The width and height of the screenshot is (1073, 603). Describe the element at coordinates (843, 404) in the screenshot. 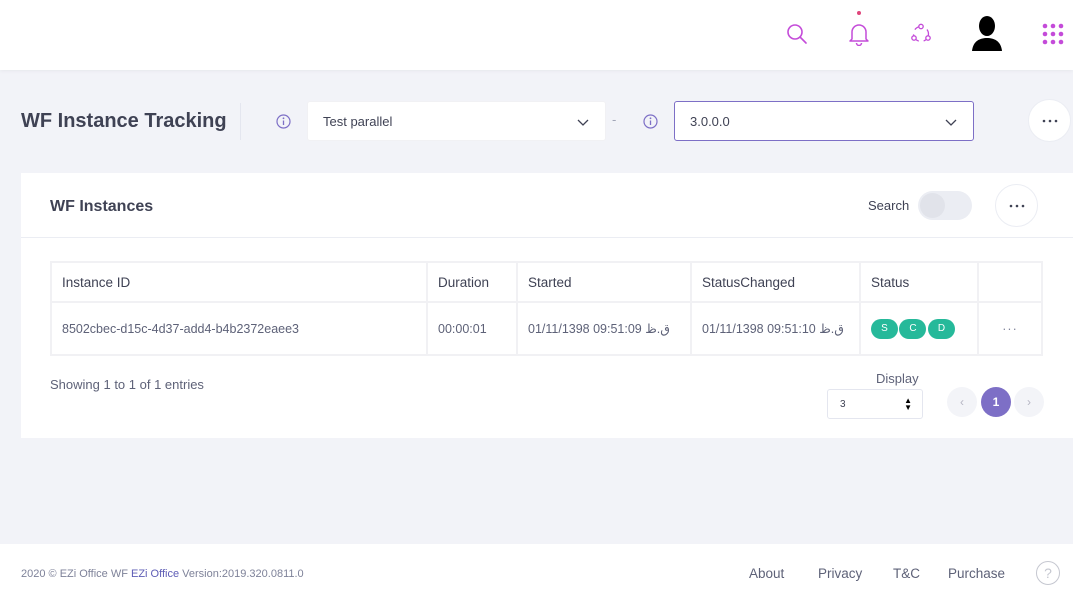

I see `page-size-value: 3` at that location.